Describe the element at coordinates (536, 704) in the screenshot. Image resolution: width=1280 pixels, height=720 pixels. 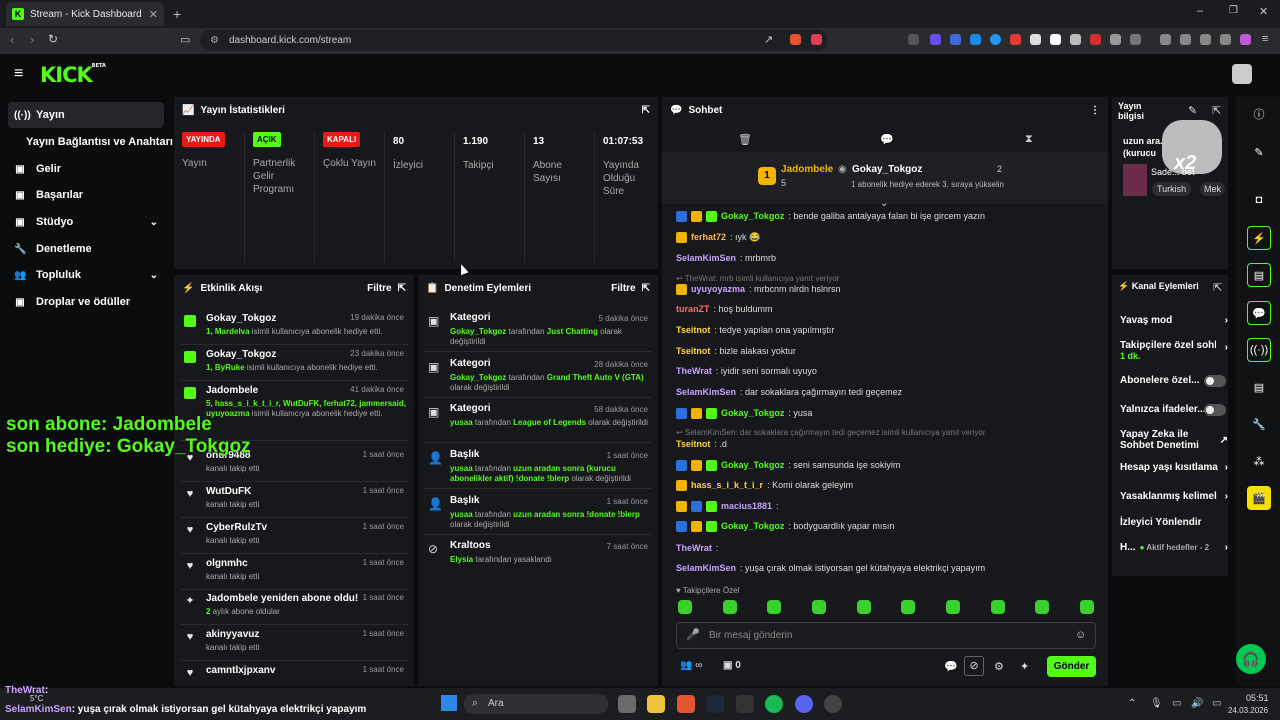
I see `taskbar-search: Ara` at that location.